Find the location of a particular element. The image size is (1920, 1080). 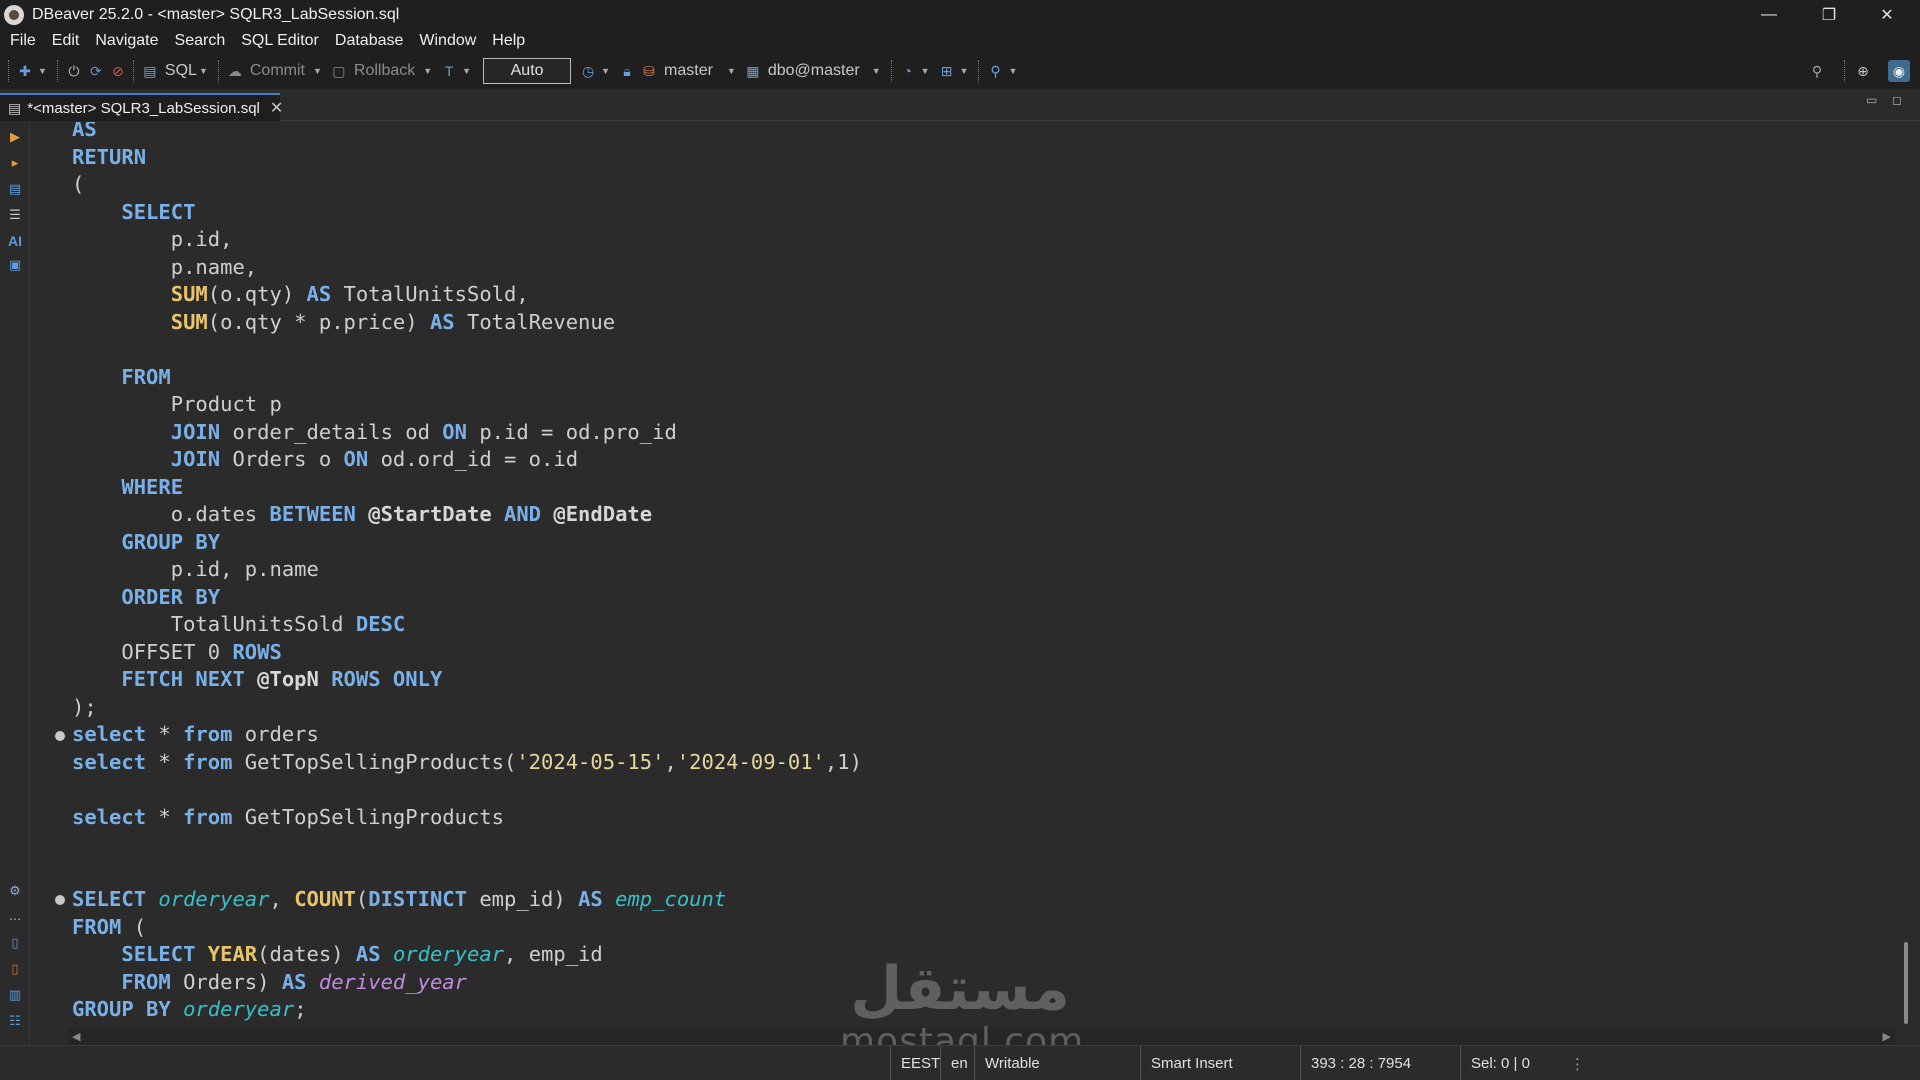

menu-help: Help is located at coordinates (508, 41).